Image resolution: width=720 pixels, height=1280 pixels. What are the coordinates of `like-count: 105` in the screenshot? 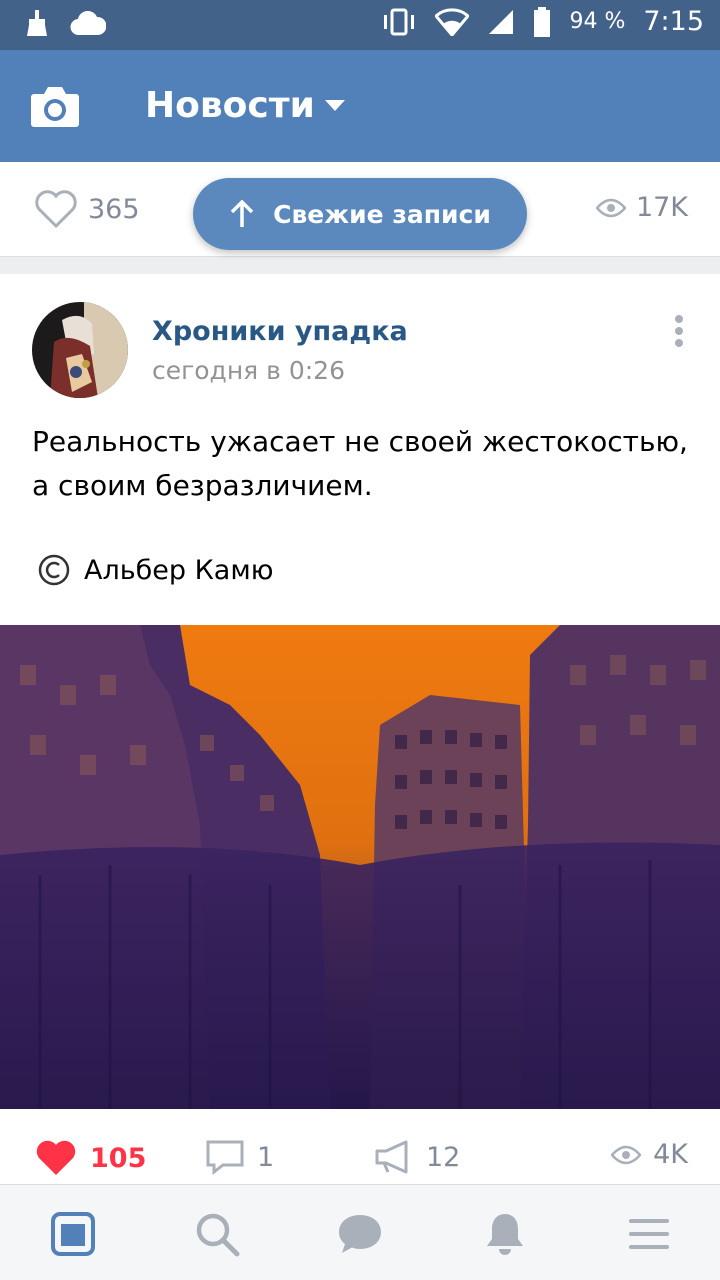 It's located at (118, 1158).